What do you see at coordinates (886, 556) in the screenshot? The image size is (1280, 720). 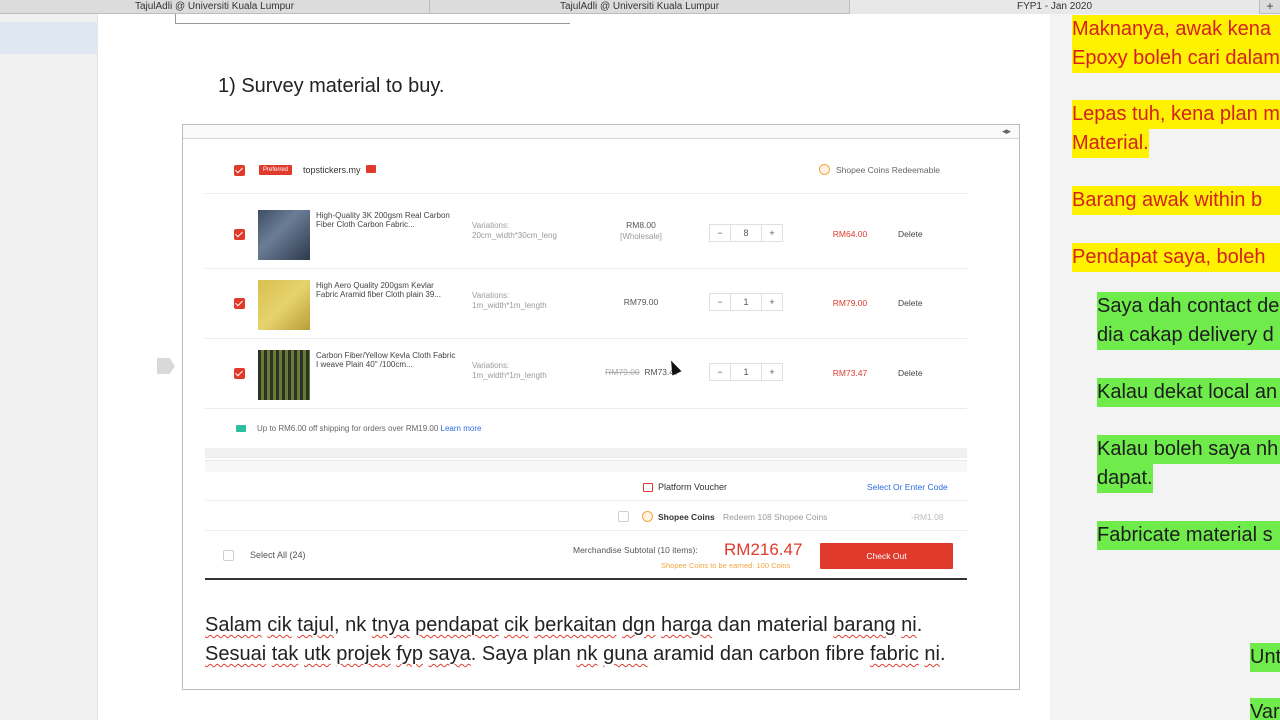 I see `checkout-button: Check Out` at bounding box center [886, 556].